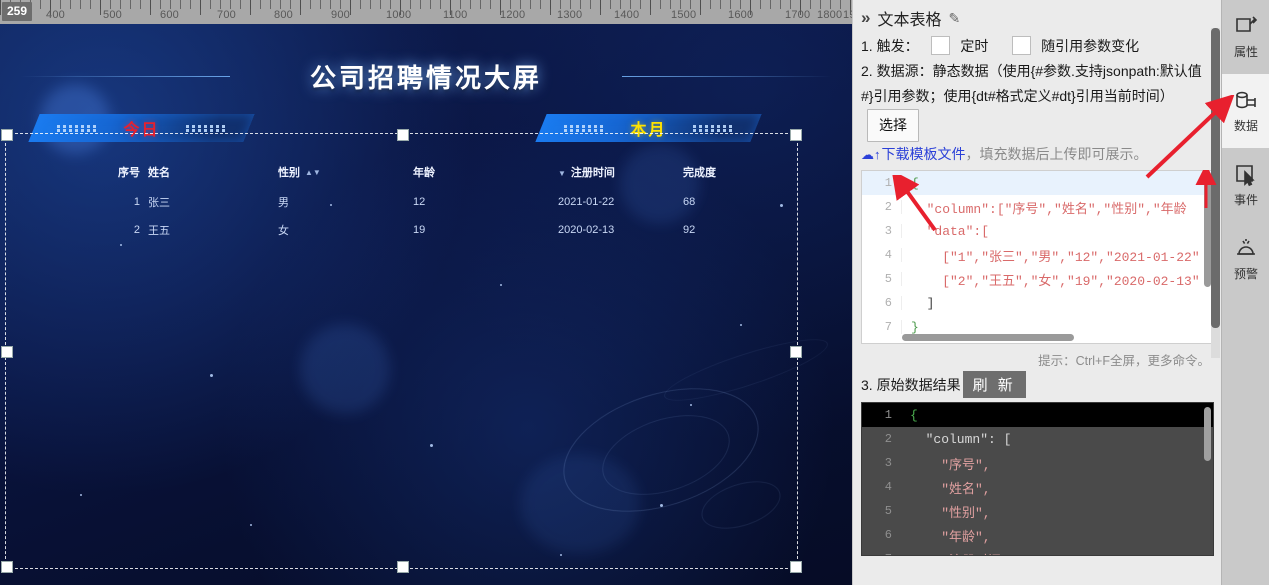 The width and height of the screenshot is (1269, 585). Describe the element at coordinates (289, 173) in the screenshot. I see `col-header-gender-label: 性别` at that location.